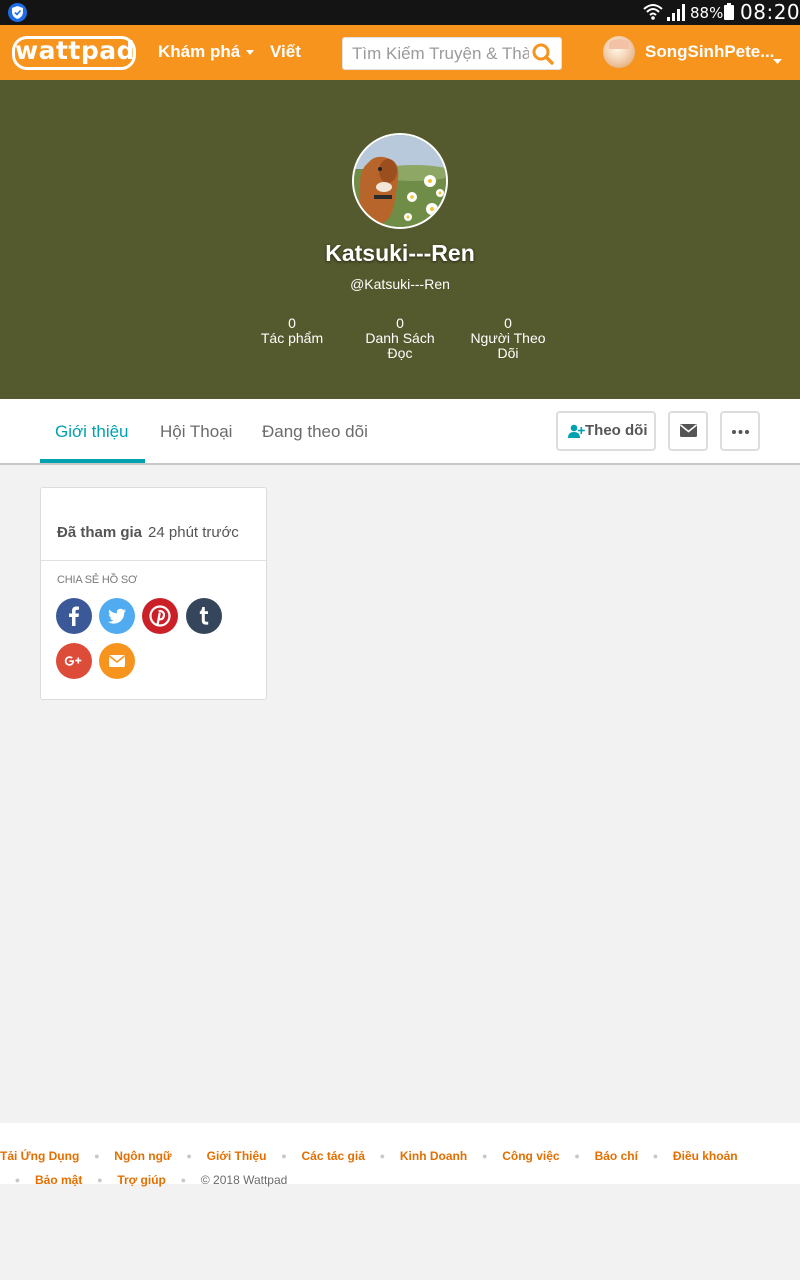 This screenshot has height=1280, width=800. I want to click on follow-button: Theo dõi, so click(606, 431).